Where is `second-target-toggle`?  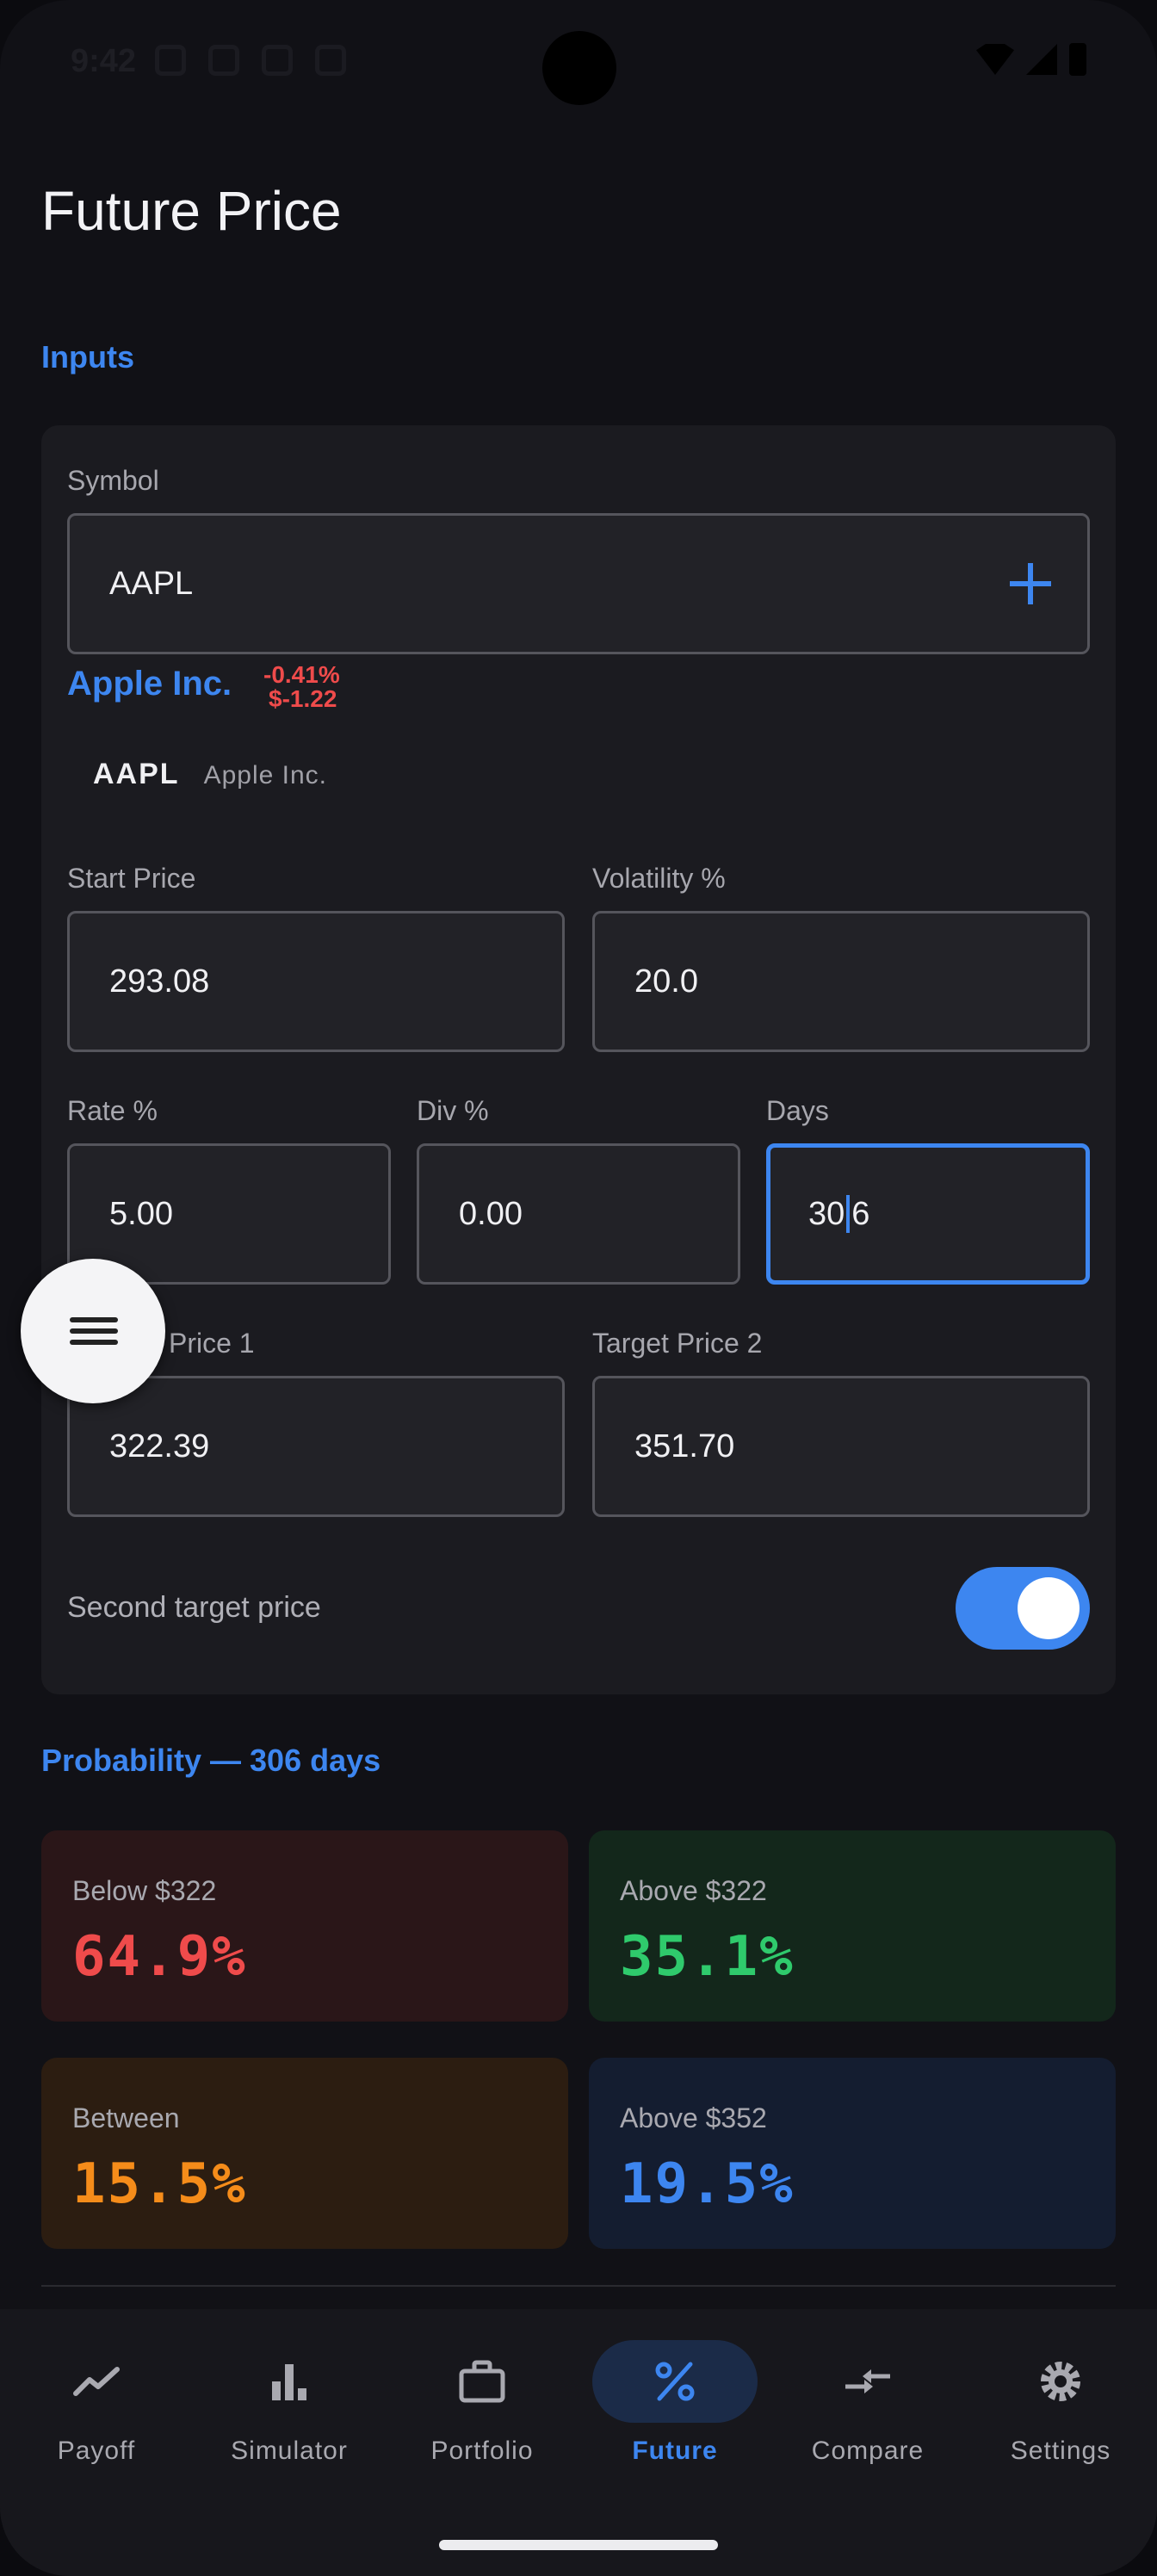 second-target-toggle is located at coordinates (1023, 1609).